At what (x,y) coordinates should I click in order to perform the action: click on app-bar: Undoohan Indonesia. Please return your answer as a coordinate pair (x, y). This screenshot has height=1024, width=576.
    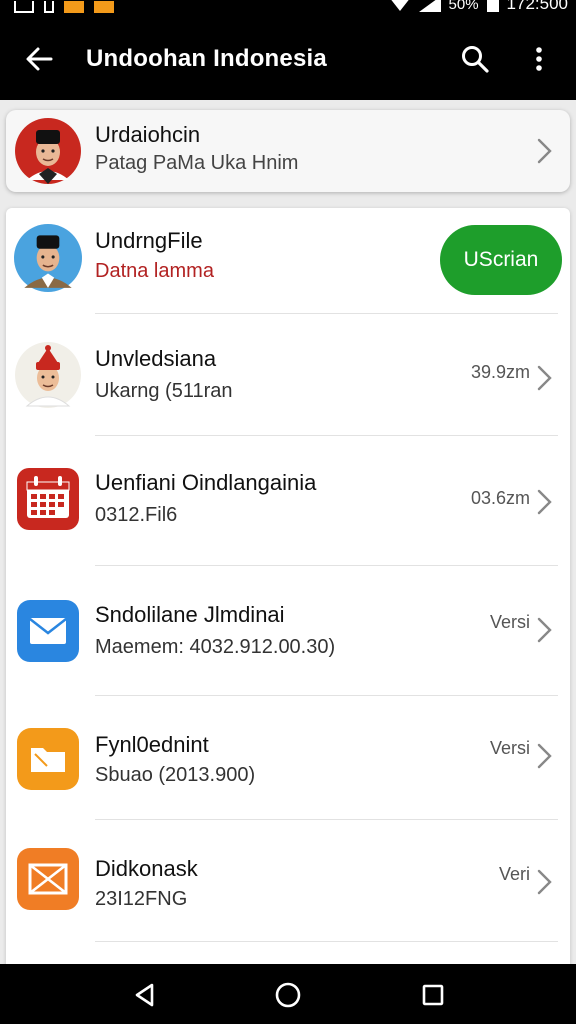
    Looking at the image, I should click on (288, 61).